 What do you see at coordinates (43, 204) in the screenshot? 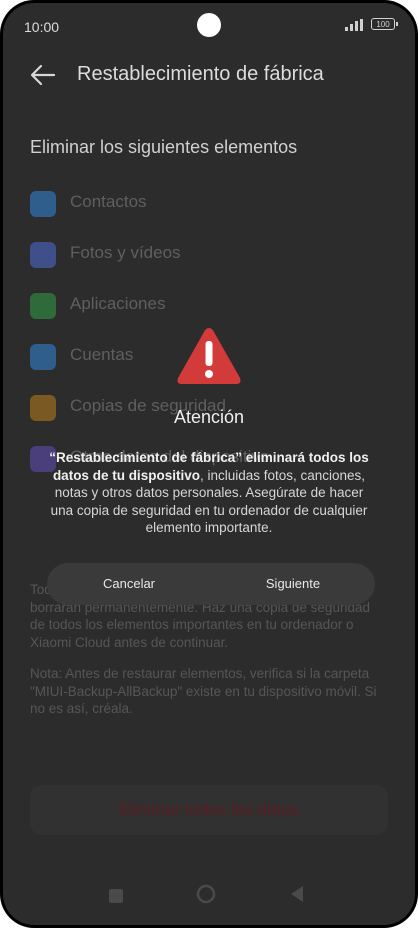
I see `contacts-icon` at bounding box center [43, 204].